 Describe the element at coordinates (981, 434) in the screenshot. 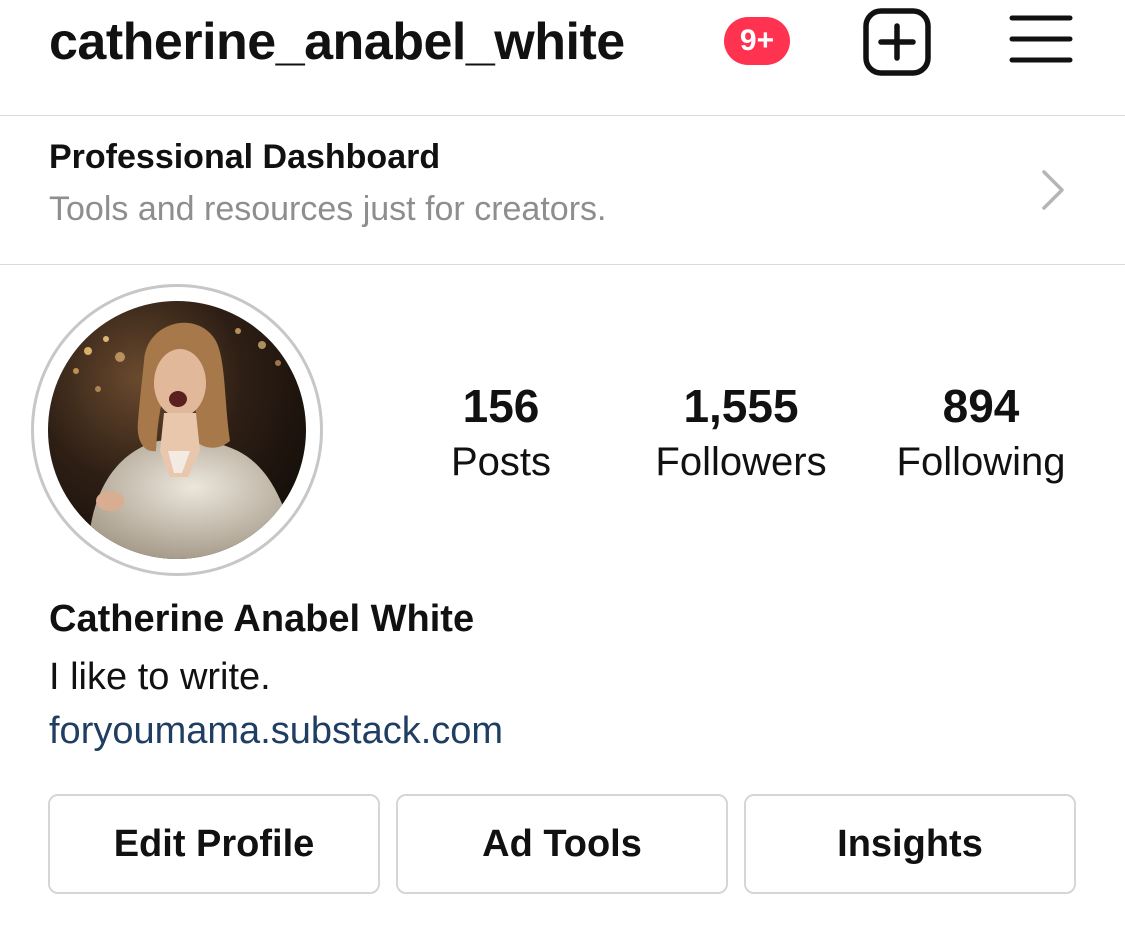

I see `following-stat: 894 Following` at that location.